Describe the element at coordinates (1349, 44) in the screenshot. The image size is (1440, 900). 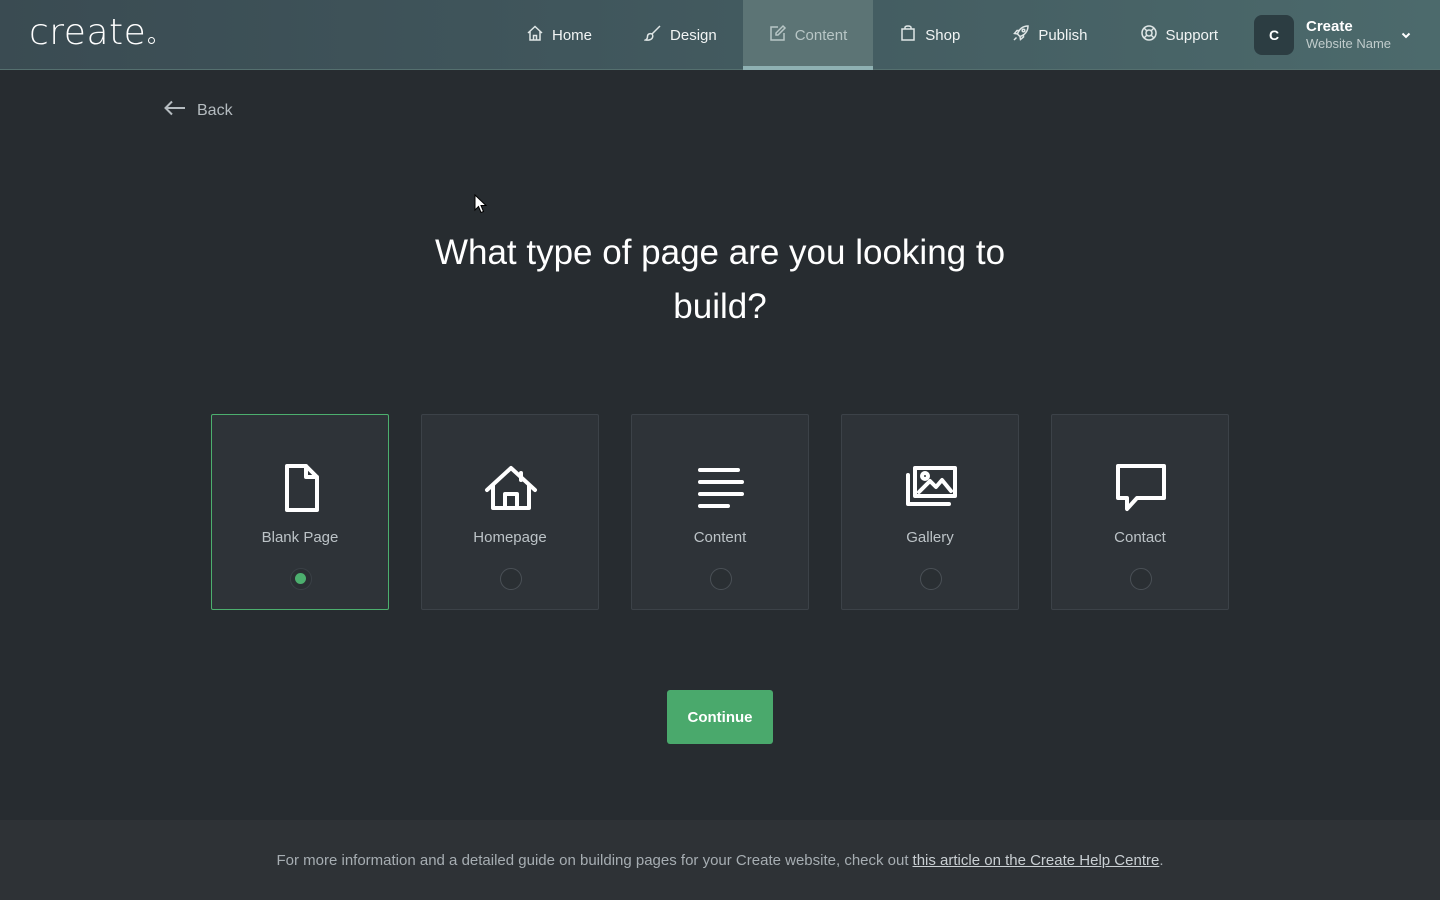
I see `website-name: Website Name` at that location.